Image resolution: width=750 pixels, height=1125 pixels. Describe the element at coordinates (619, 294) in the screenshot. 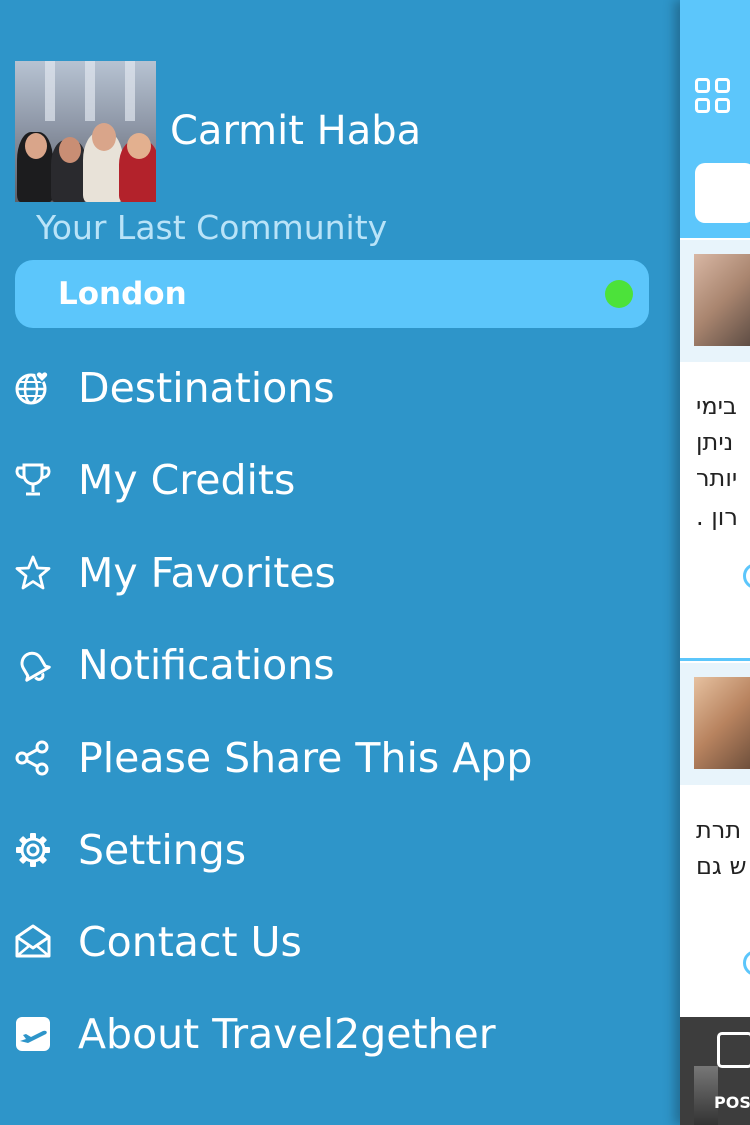

I see `online-status-dot` at that location.